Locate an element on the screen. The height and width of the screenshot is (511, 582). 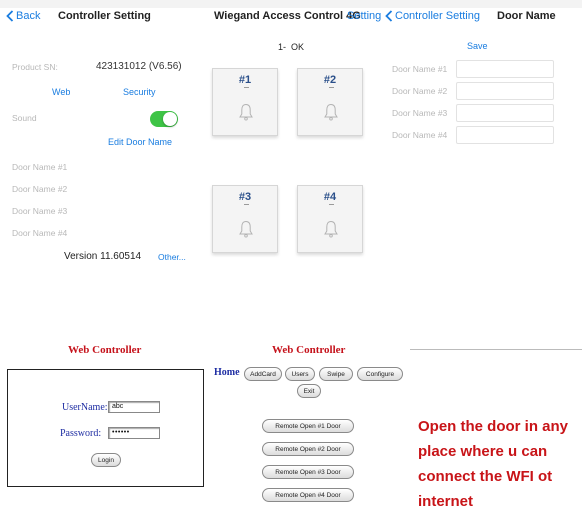
door-number: #3 is located at coordinates (245, 197).